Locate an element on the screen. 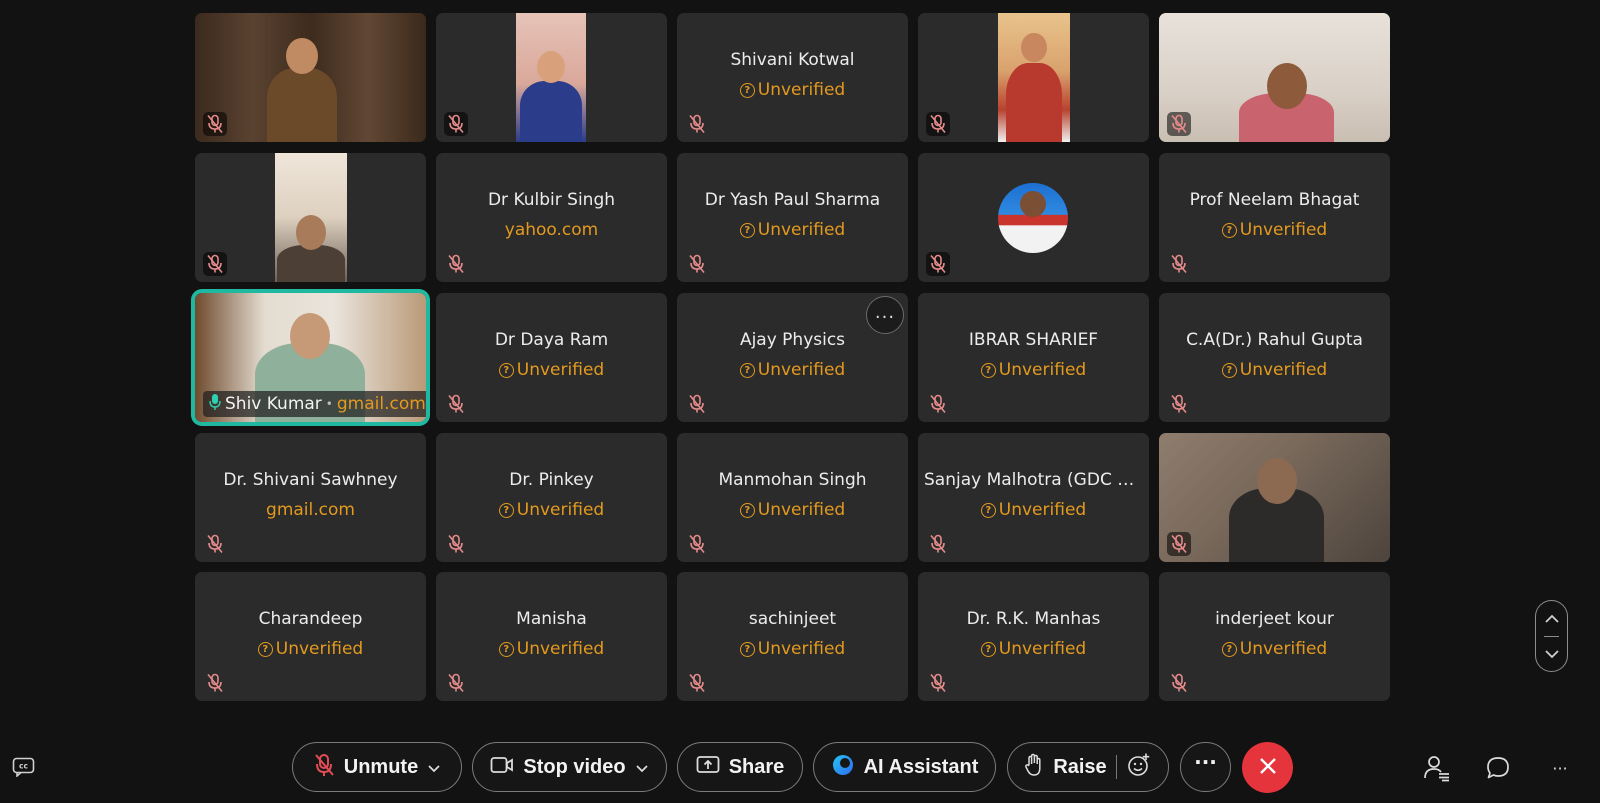  more-icon: ··· is located at coordinates (1560, 768).